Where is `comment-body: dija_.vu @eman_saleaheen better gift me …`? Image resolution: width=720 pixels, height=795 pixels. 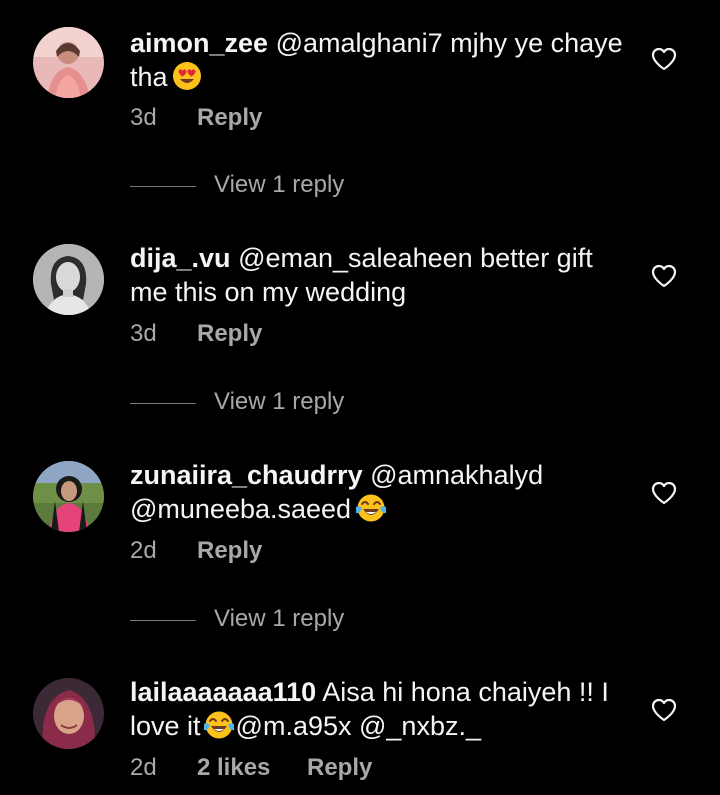
comment-body: dija_.vu @eman_saleaheen better gift me … is located at coordinates (380, 275).